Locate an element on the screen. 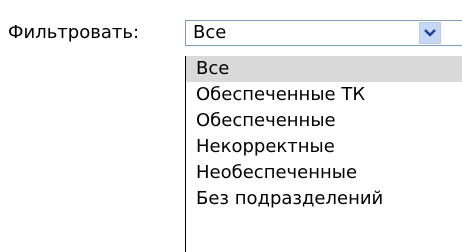 Image resolution: width=462 pixels, height=252 pixels. filter-select-value: Все is located at coordinates (210, 32).